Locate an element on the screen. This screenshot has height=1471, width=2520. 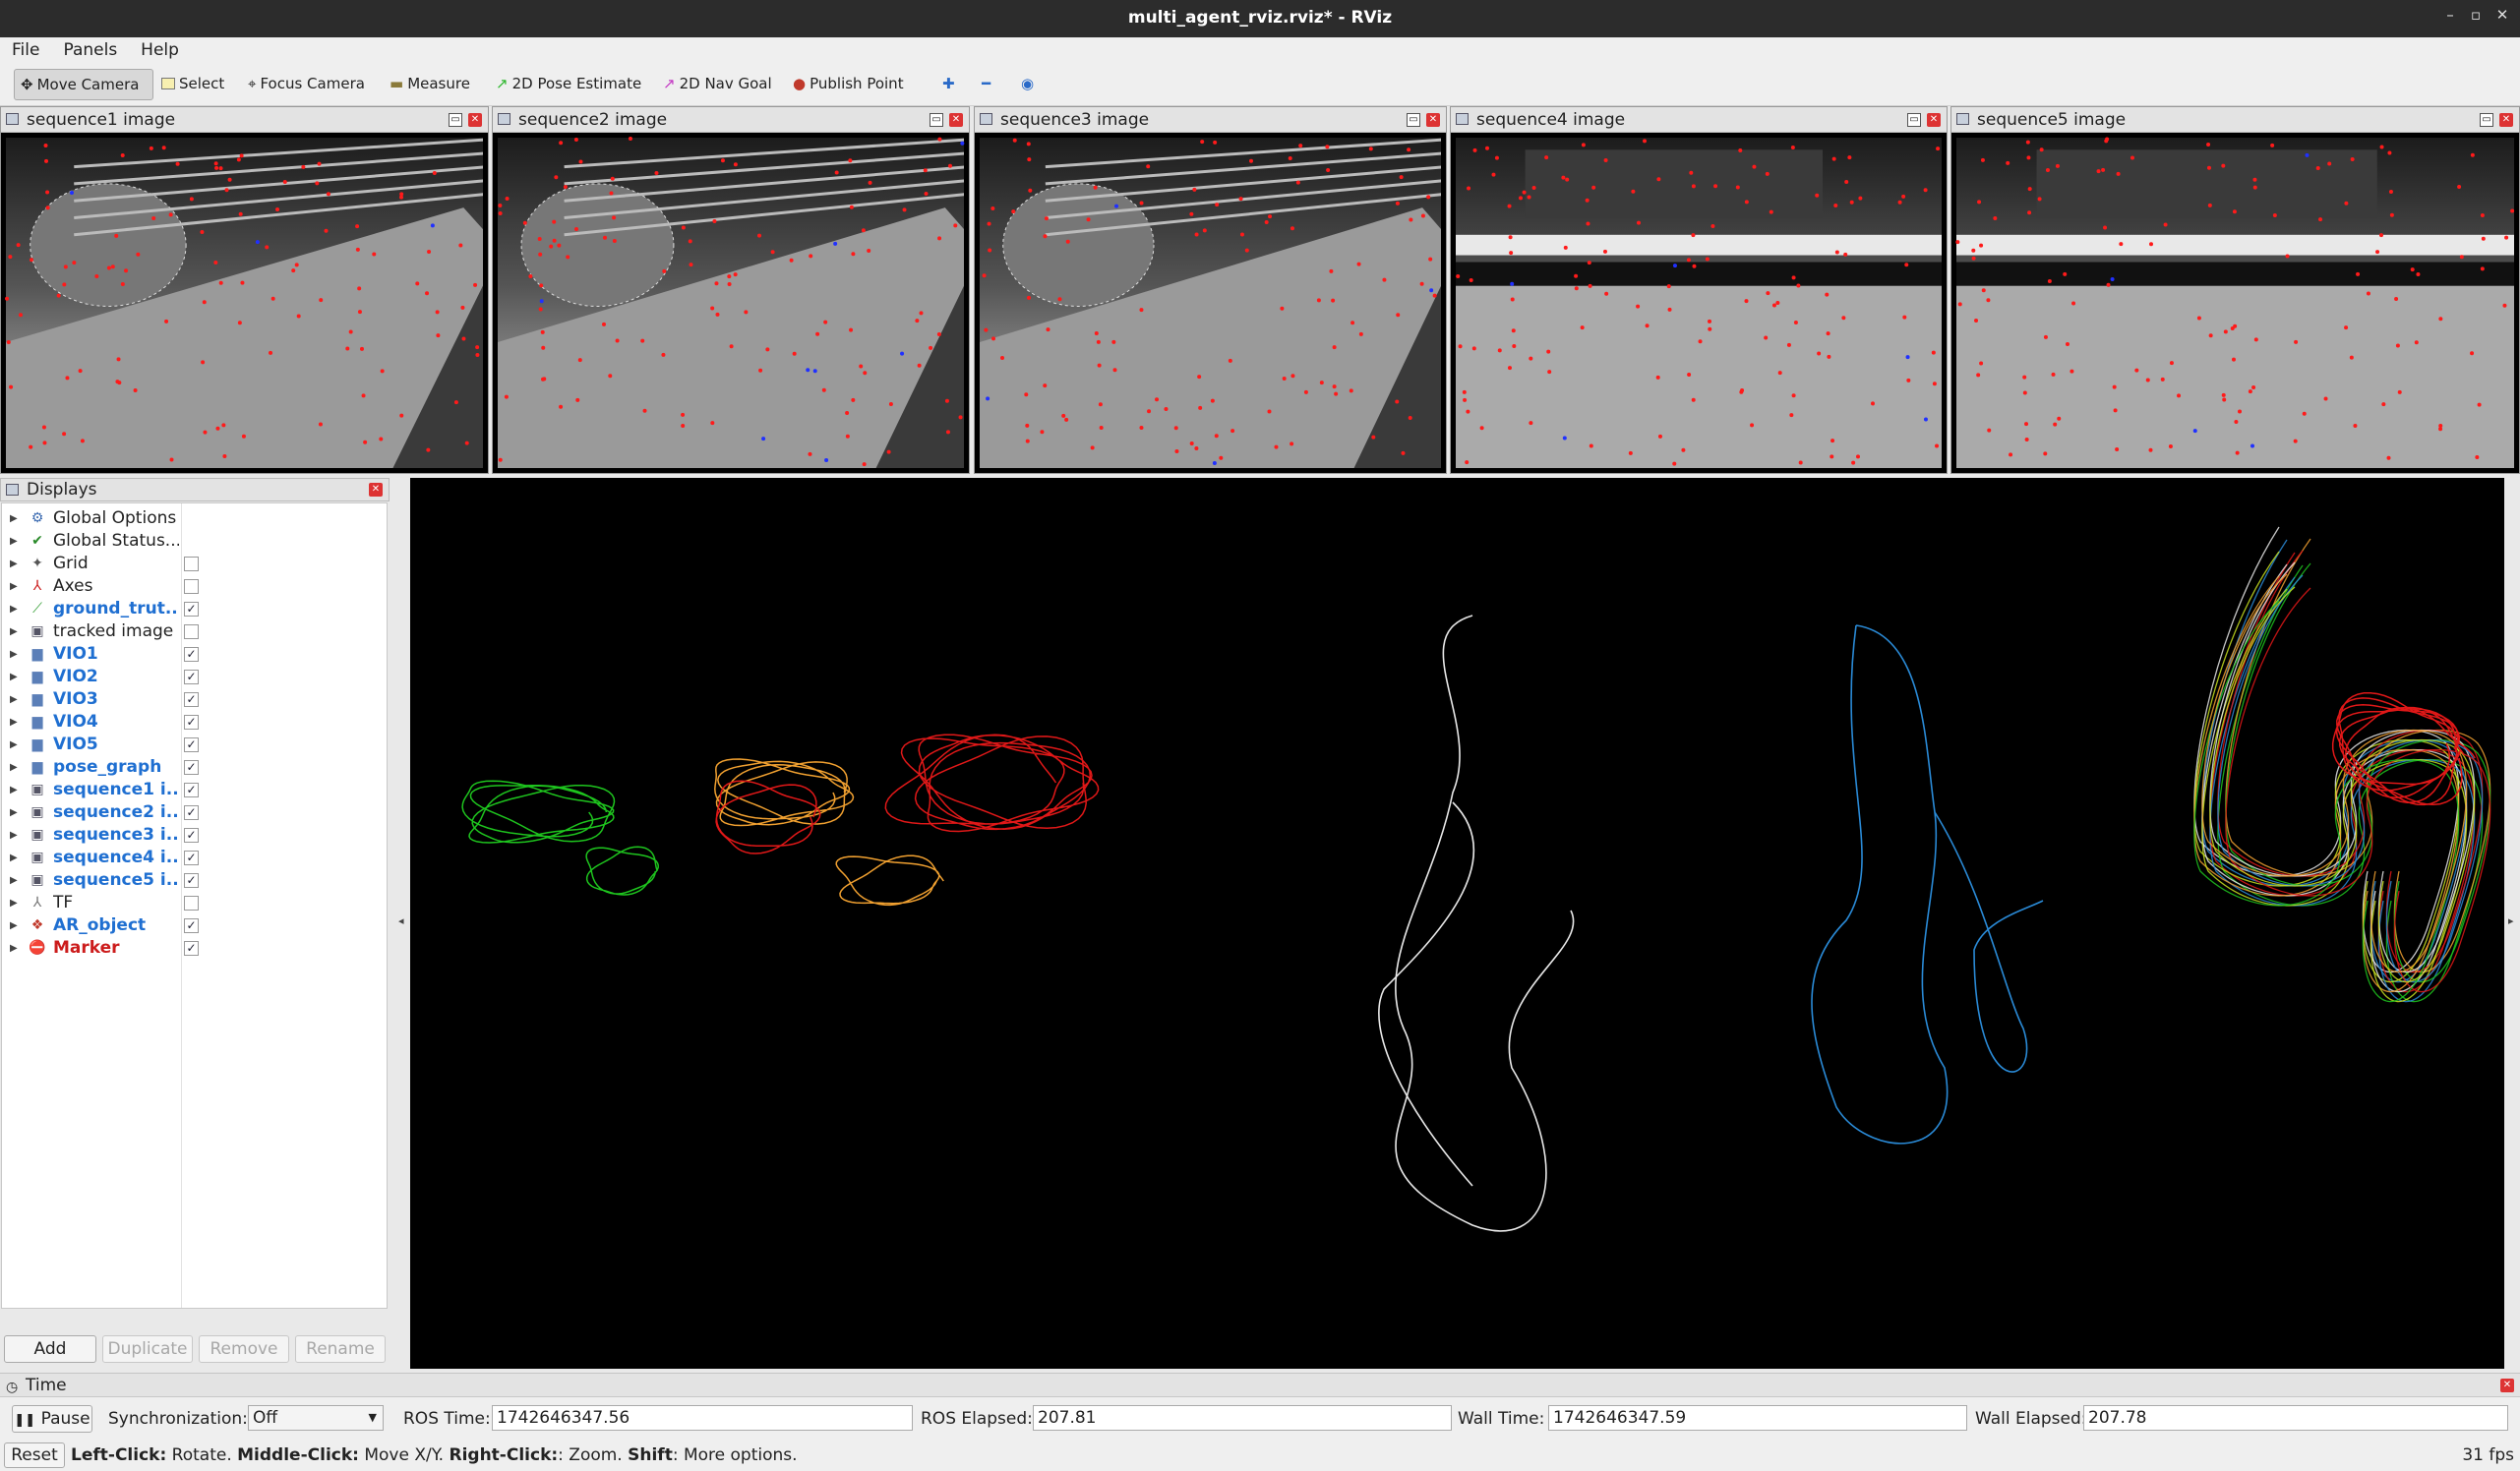
display-item: ▶ ✦ Grid is located at coordinates (195, 564).